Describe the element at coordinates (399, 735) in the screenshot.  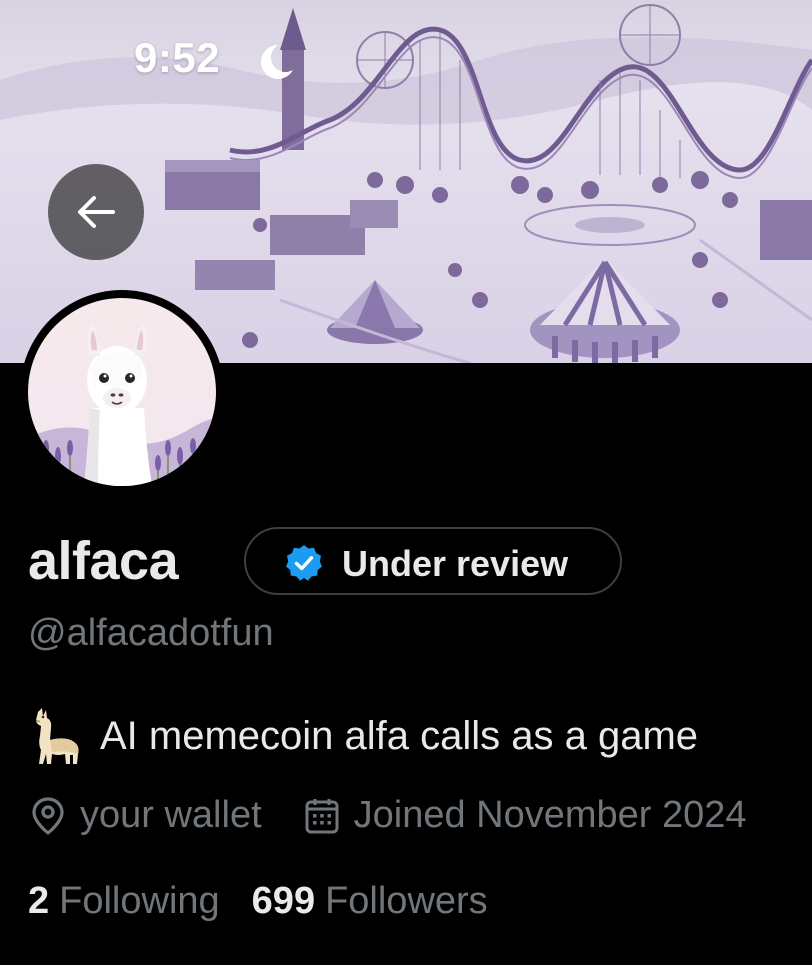
I see `bio-text: AI memecoin alfa calls as a game` at that location.